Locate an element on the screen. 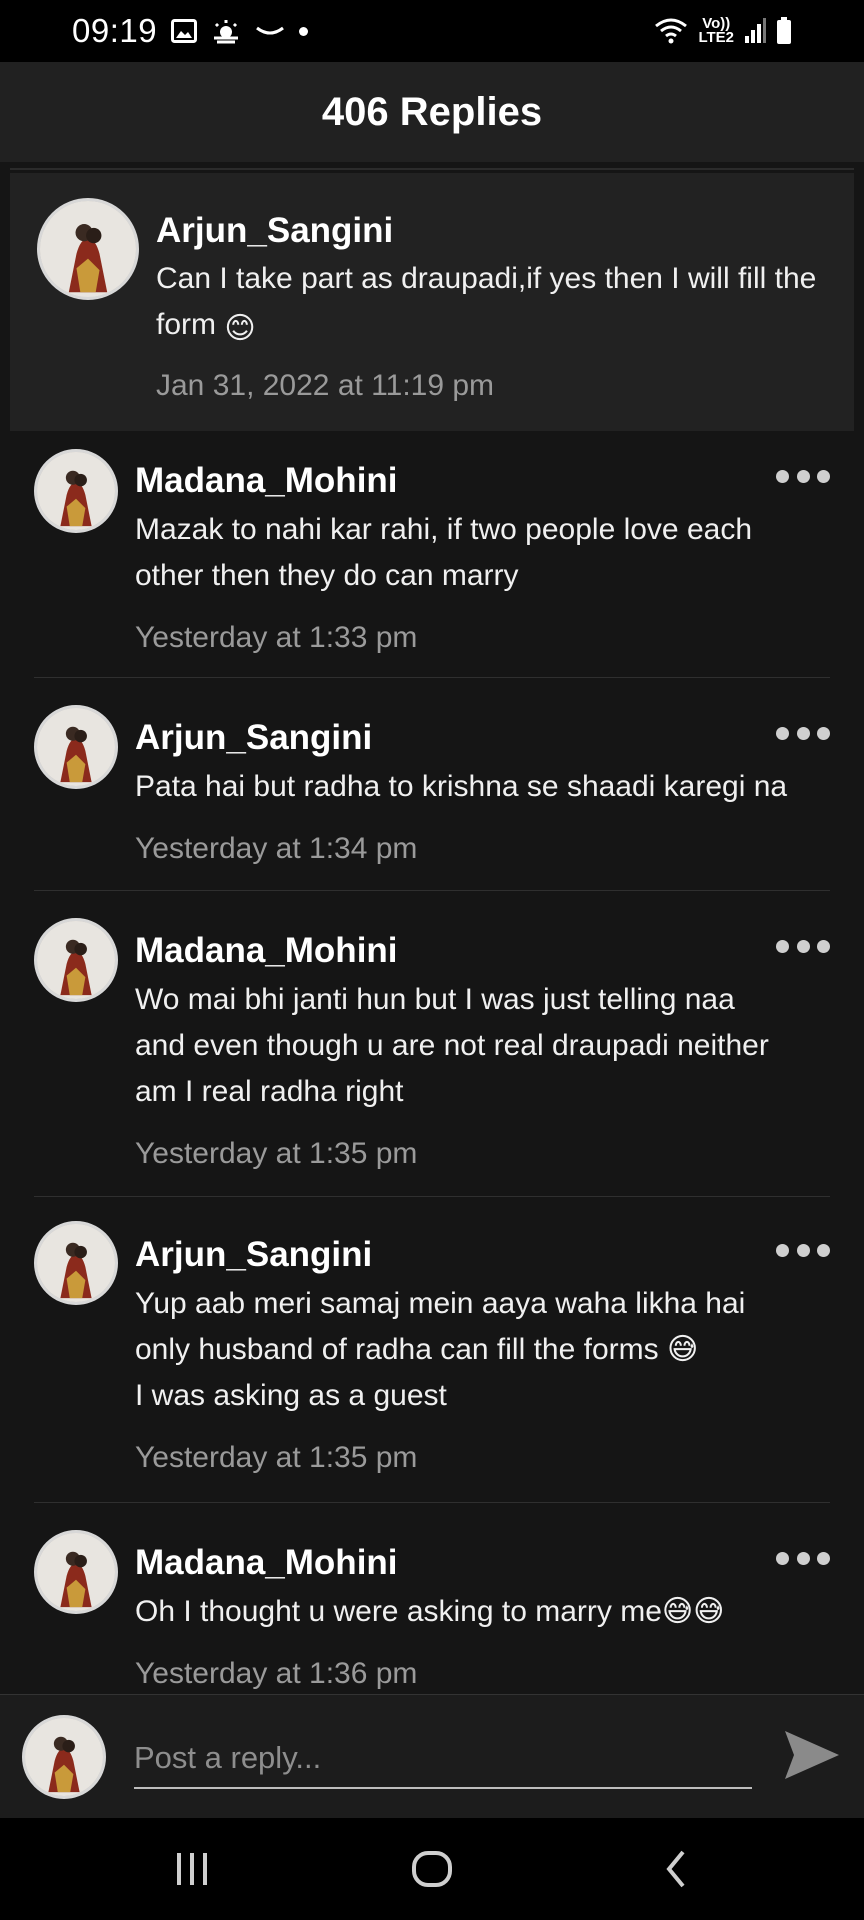 The image size is (864, 1920). reply-input is located at coordinates (443, 1759).